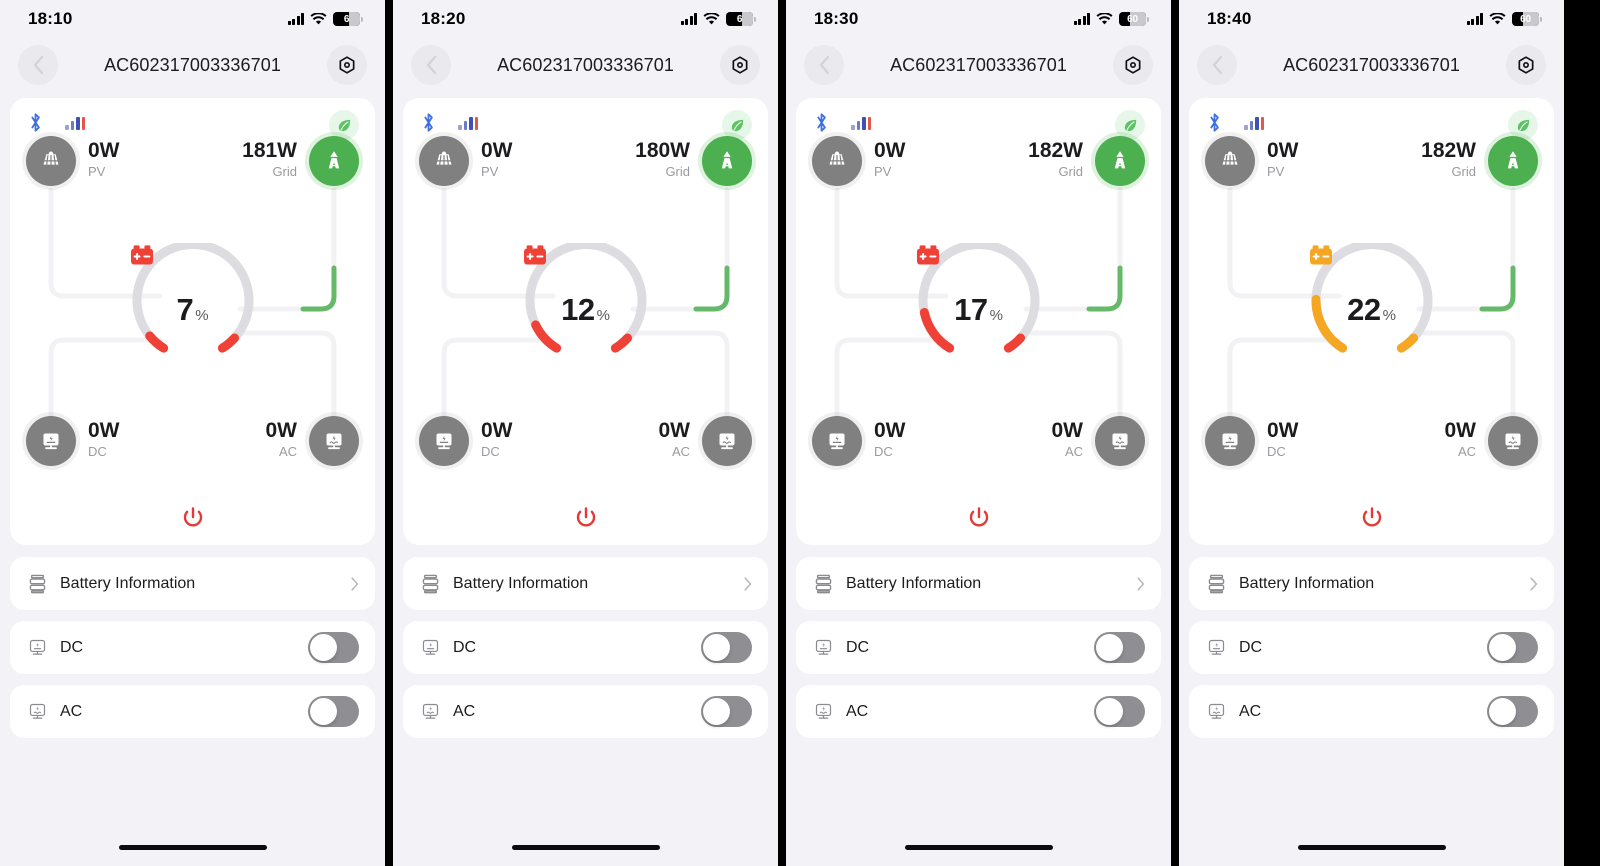  What do you see at coordinates (996, 315) in the screenshot?
I see `battery-percent-symbol: %` at bounding box center [996, 315].